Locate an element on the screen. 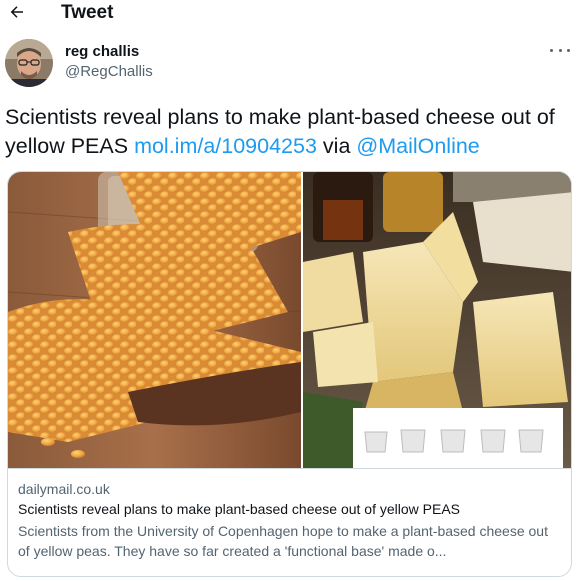 The image size is (587, 581). author-handle: @RegChallis is located at coordinates (109, 71).